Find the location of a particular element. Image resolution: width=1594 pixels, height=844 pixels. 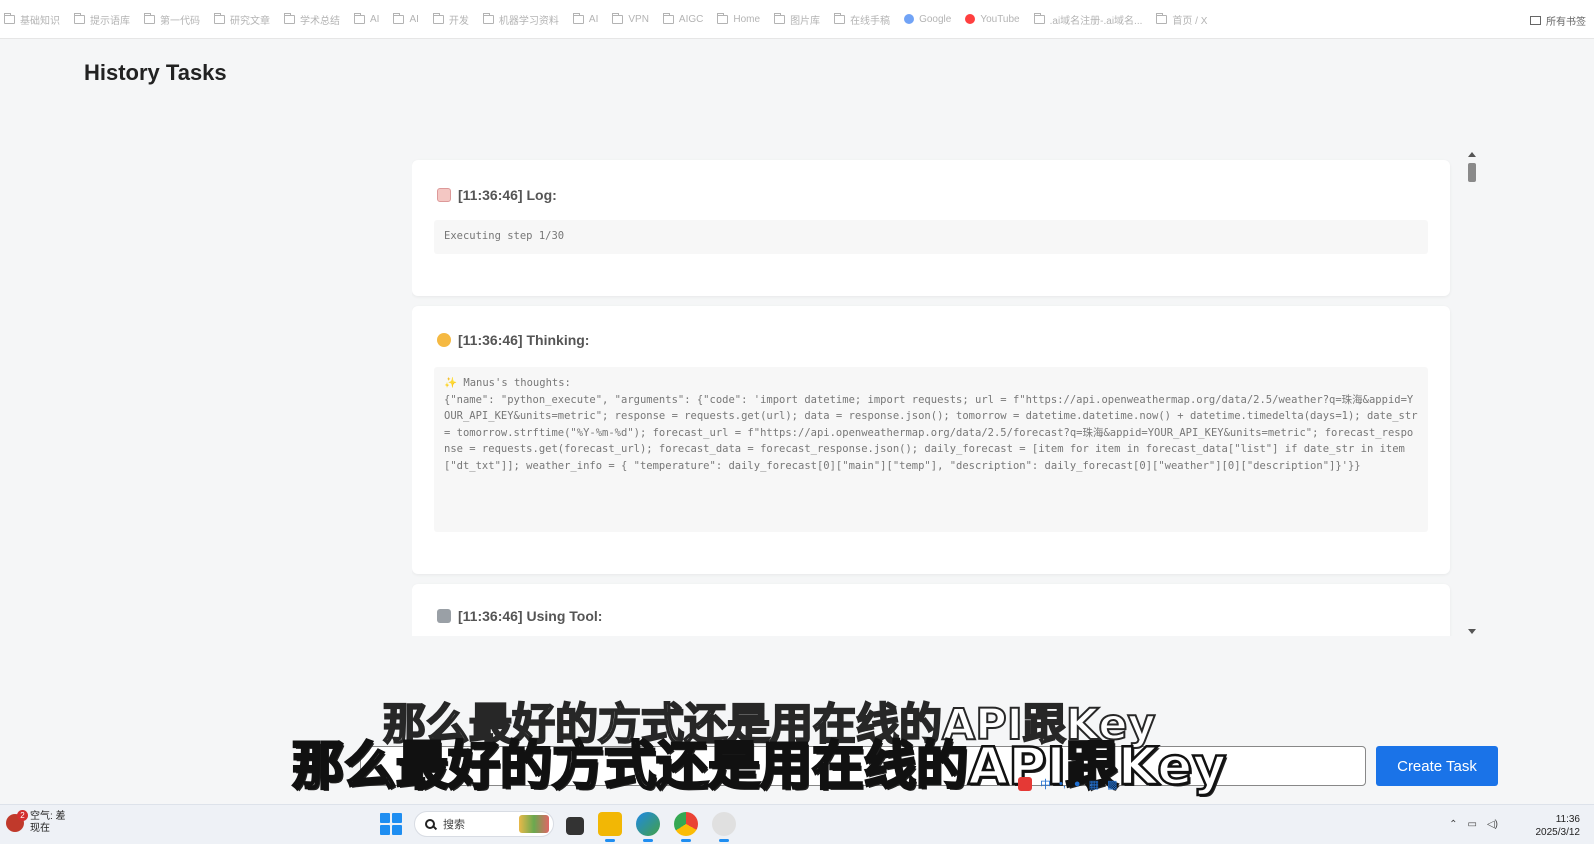

bookmark-item: YouTube is located at coordinates (992, 19).